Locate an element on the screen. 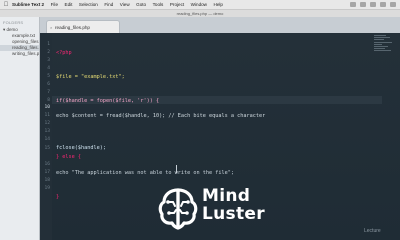 Image resolution: width=400 pixels, height=240 pixels. watermark: Lecture is located at coordinates (372, 231).